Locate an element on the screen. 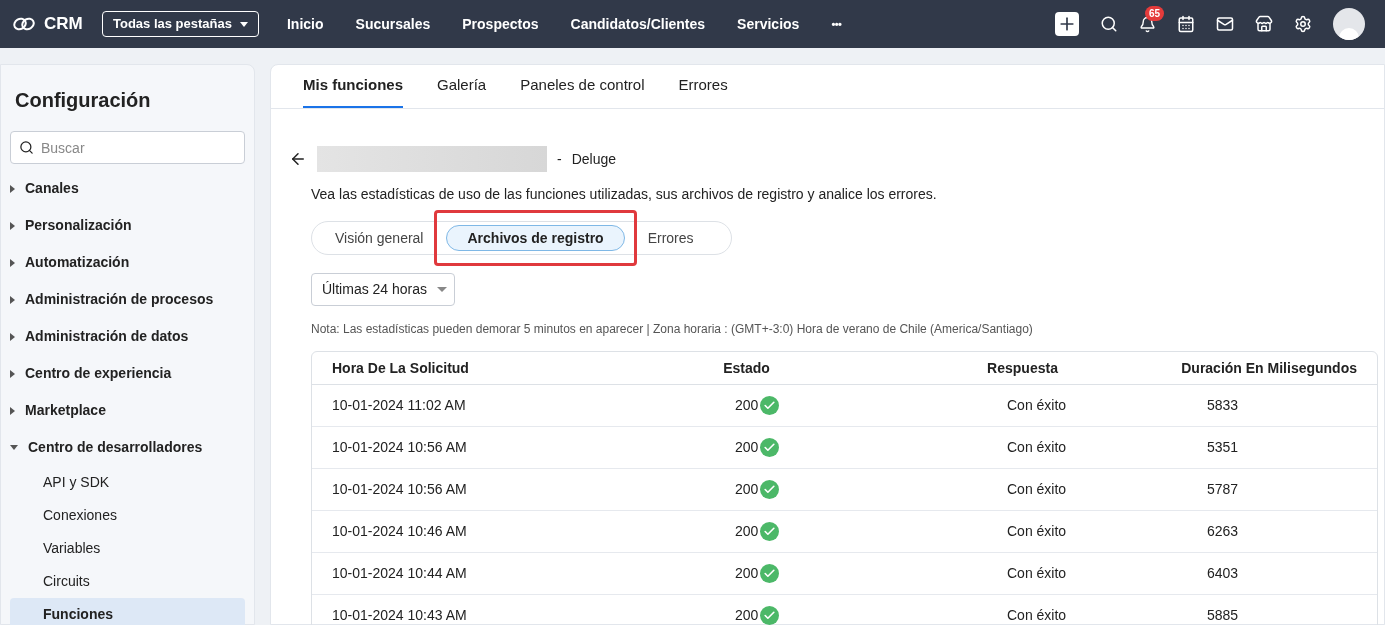 The height and width of the screenshot is (625, 1385). nav-link: Inicio is located at coordinates (305, 24).